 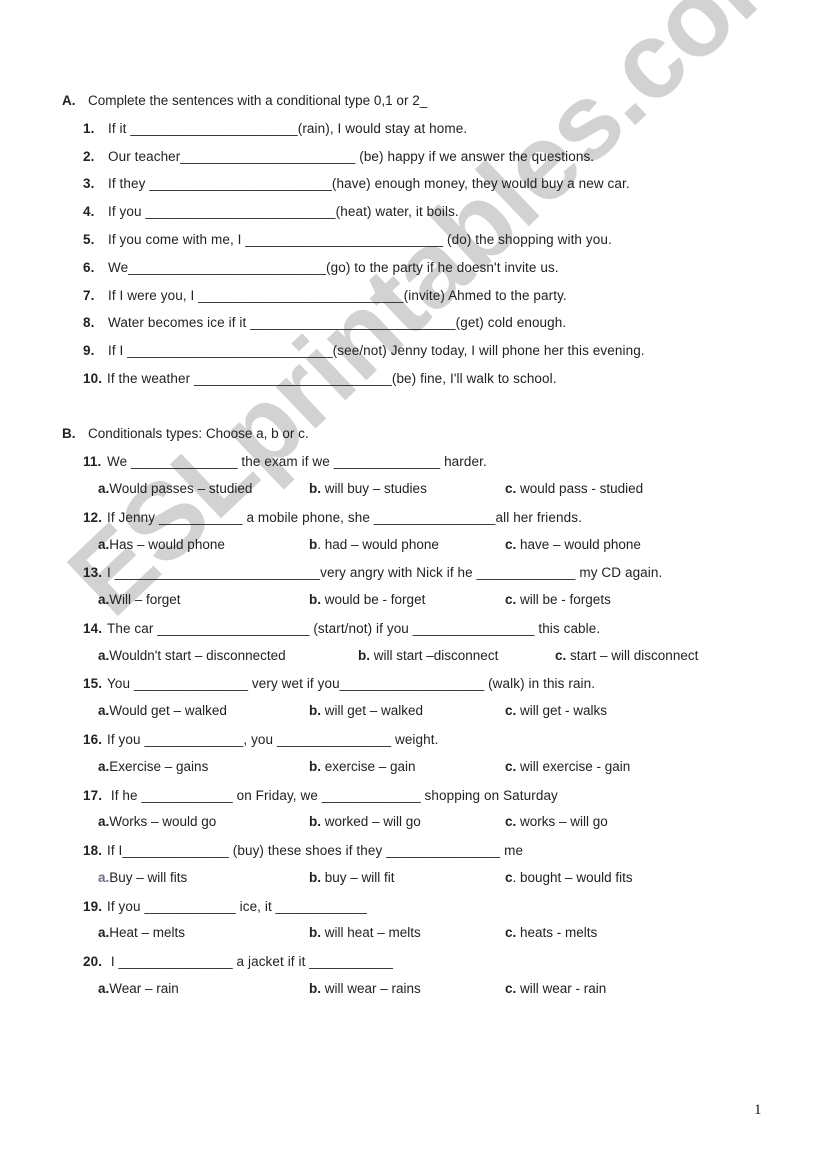 What do you see at coordinates (374, 710) in the screenshot?
I see `option-text: will get – walked` at bounding box center [374, 710].